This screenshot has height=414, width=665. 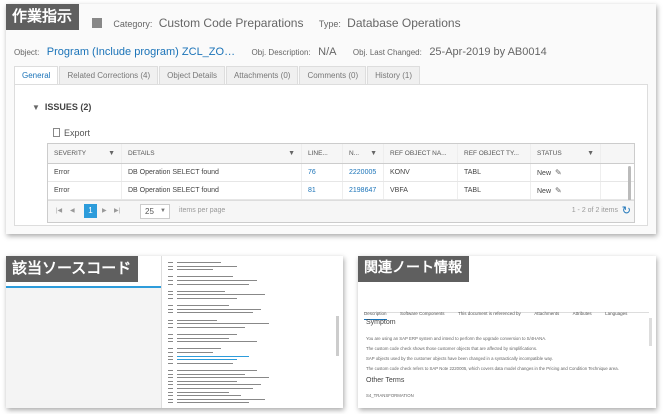 What do you see at coordinates (155, 211) in the screenshot?
I see `page-size-select: 25 ▼` at bounding box center [155, 211].